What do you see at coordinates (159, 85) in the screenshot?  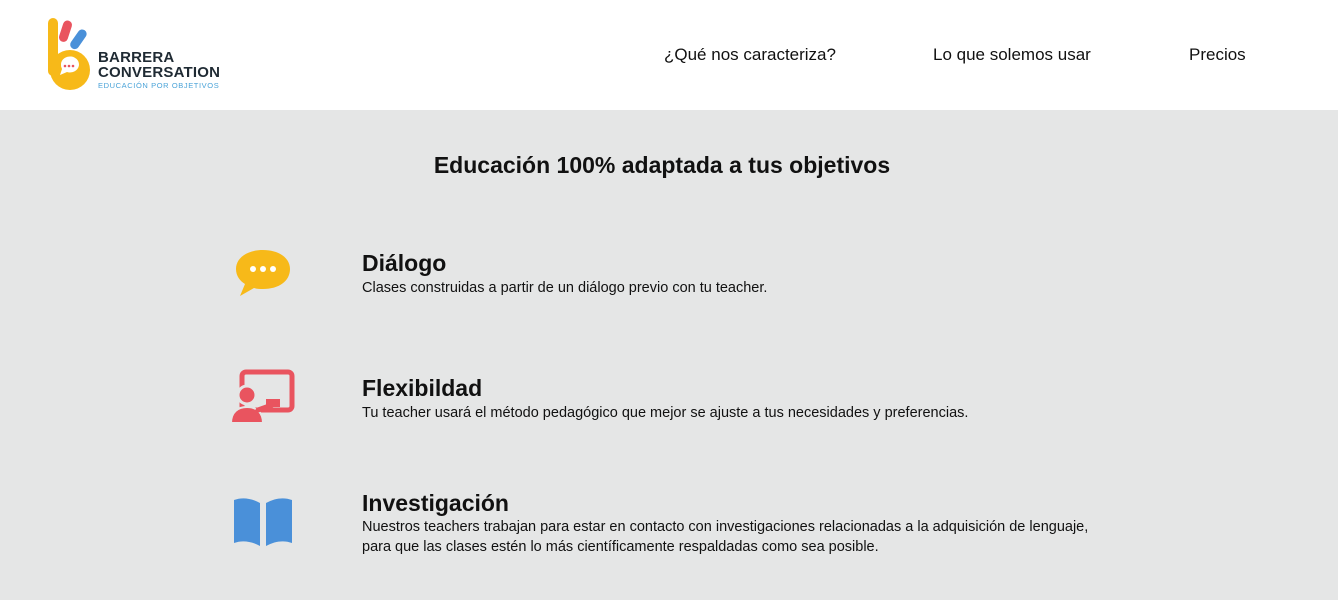 I see `brand-tagline: EDUCACIÓN POR OBJETIVOS` at bounding box center [159, 85].